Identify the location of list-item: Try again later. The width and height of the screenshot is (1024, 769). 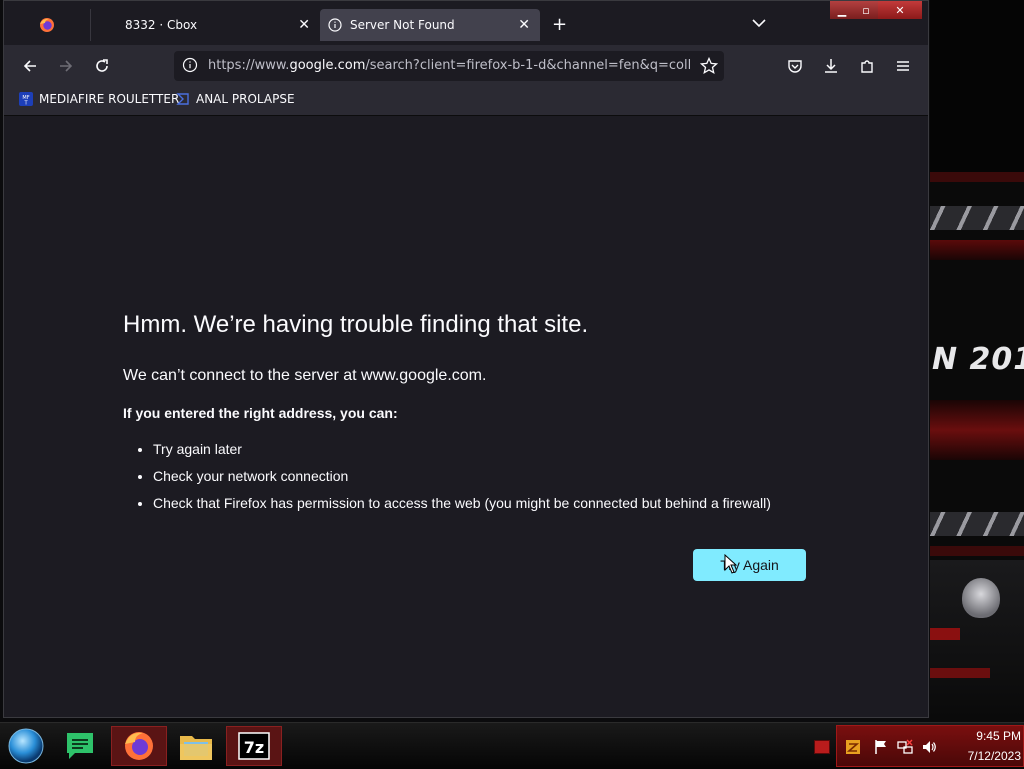
(462, 449).